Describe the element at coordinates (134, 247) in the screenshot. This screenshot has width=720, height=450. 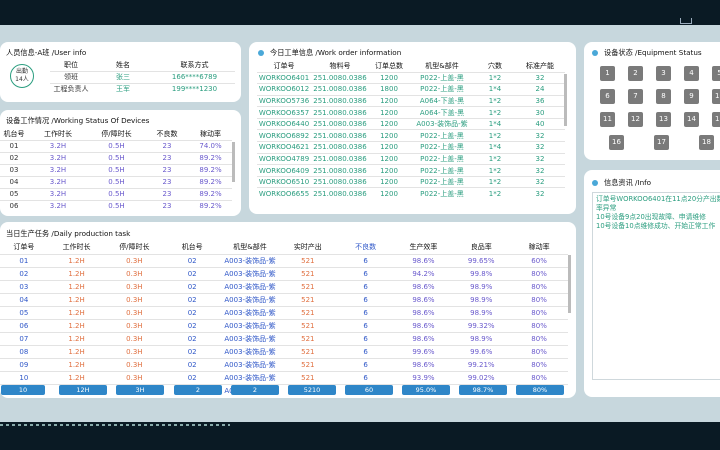
I see `column-header: 停/障时长` at that location.